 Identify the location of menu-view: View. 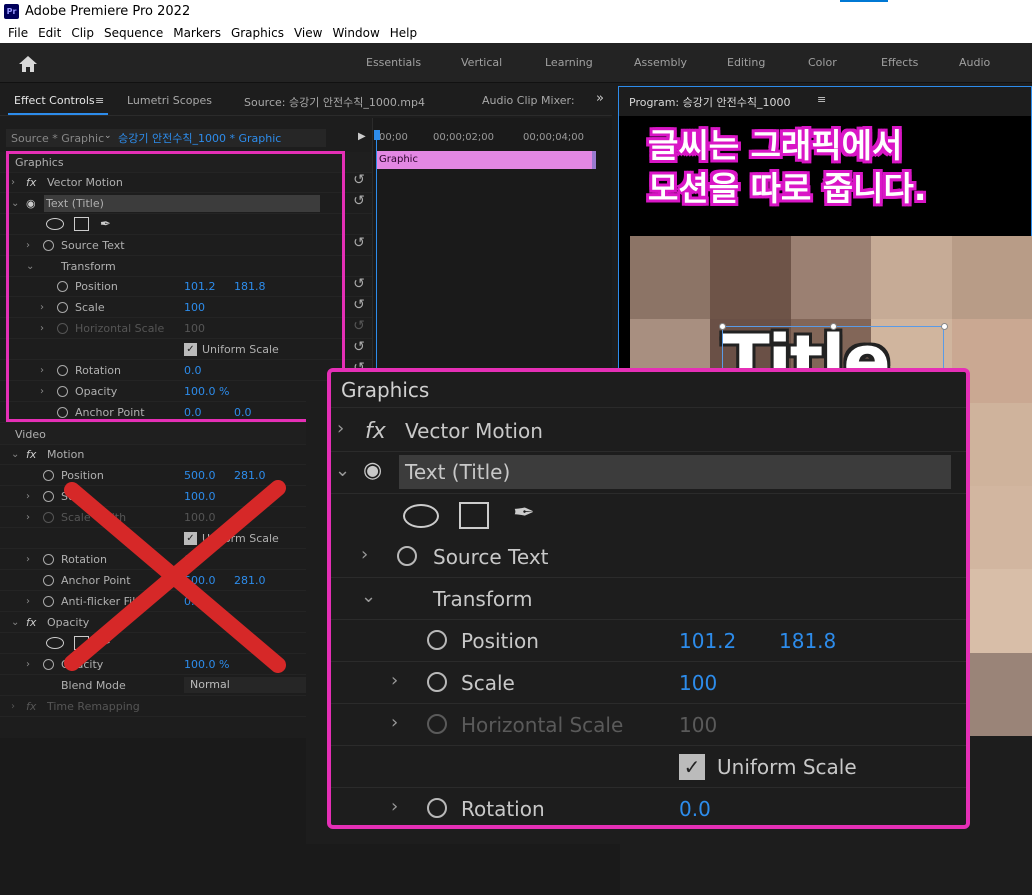
(308, 33).